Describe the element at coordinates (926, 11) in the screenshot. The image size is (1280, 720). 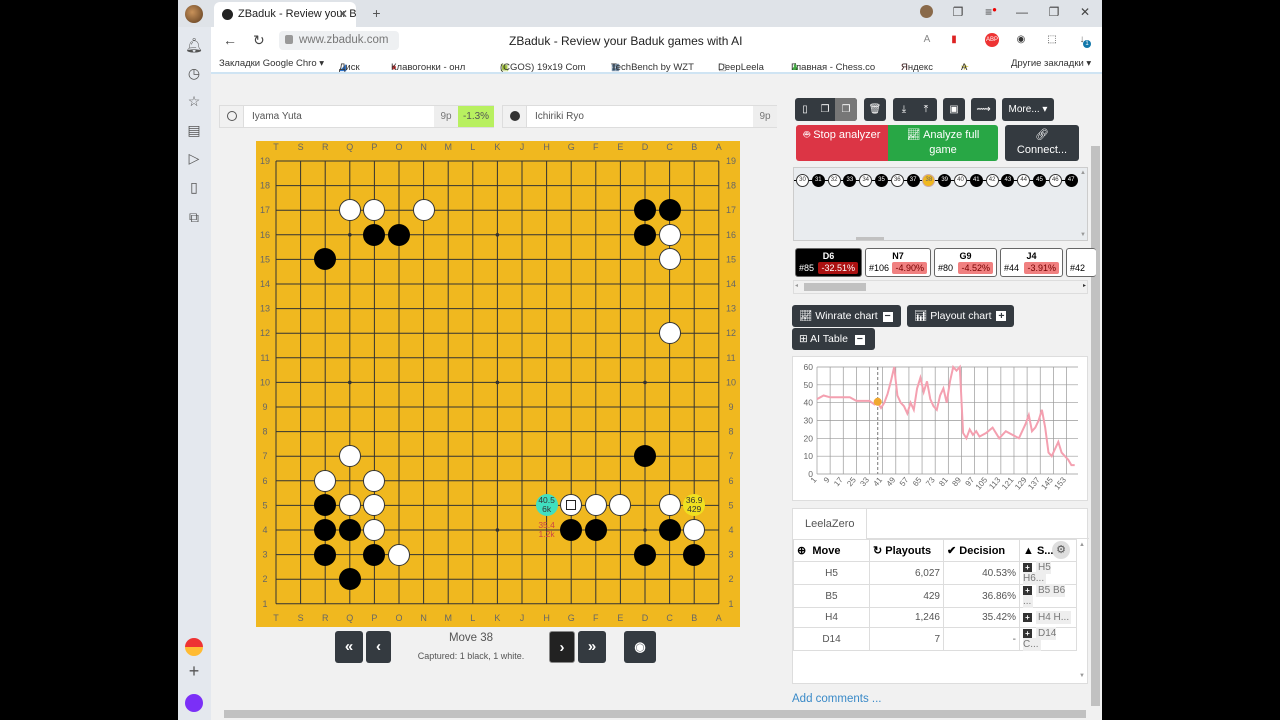
I see `profile-icon` at that location.